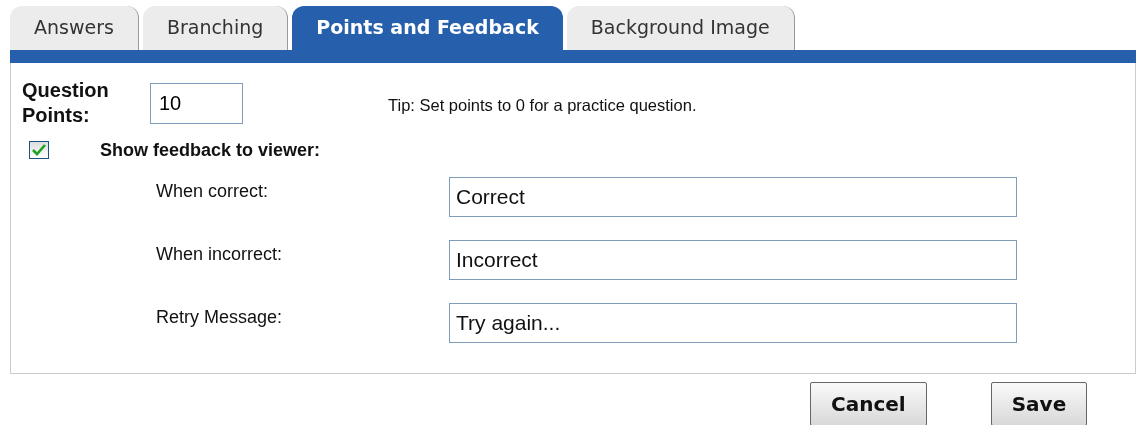  Describe the element at coordinates (66, 103) in the screenshot. I see `points-label: Question Points:` at that location.